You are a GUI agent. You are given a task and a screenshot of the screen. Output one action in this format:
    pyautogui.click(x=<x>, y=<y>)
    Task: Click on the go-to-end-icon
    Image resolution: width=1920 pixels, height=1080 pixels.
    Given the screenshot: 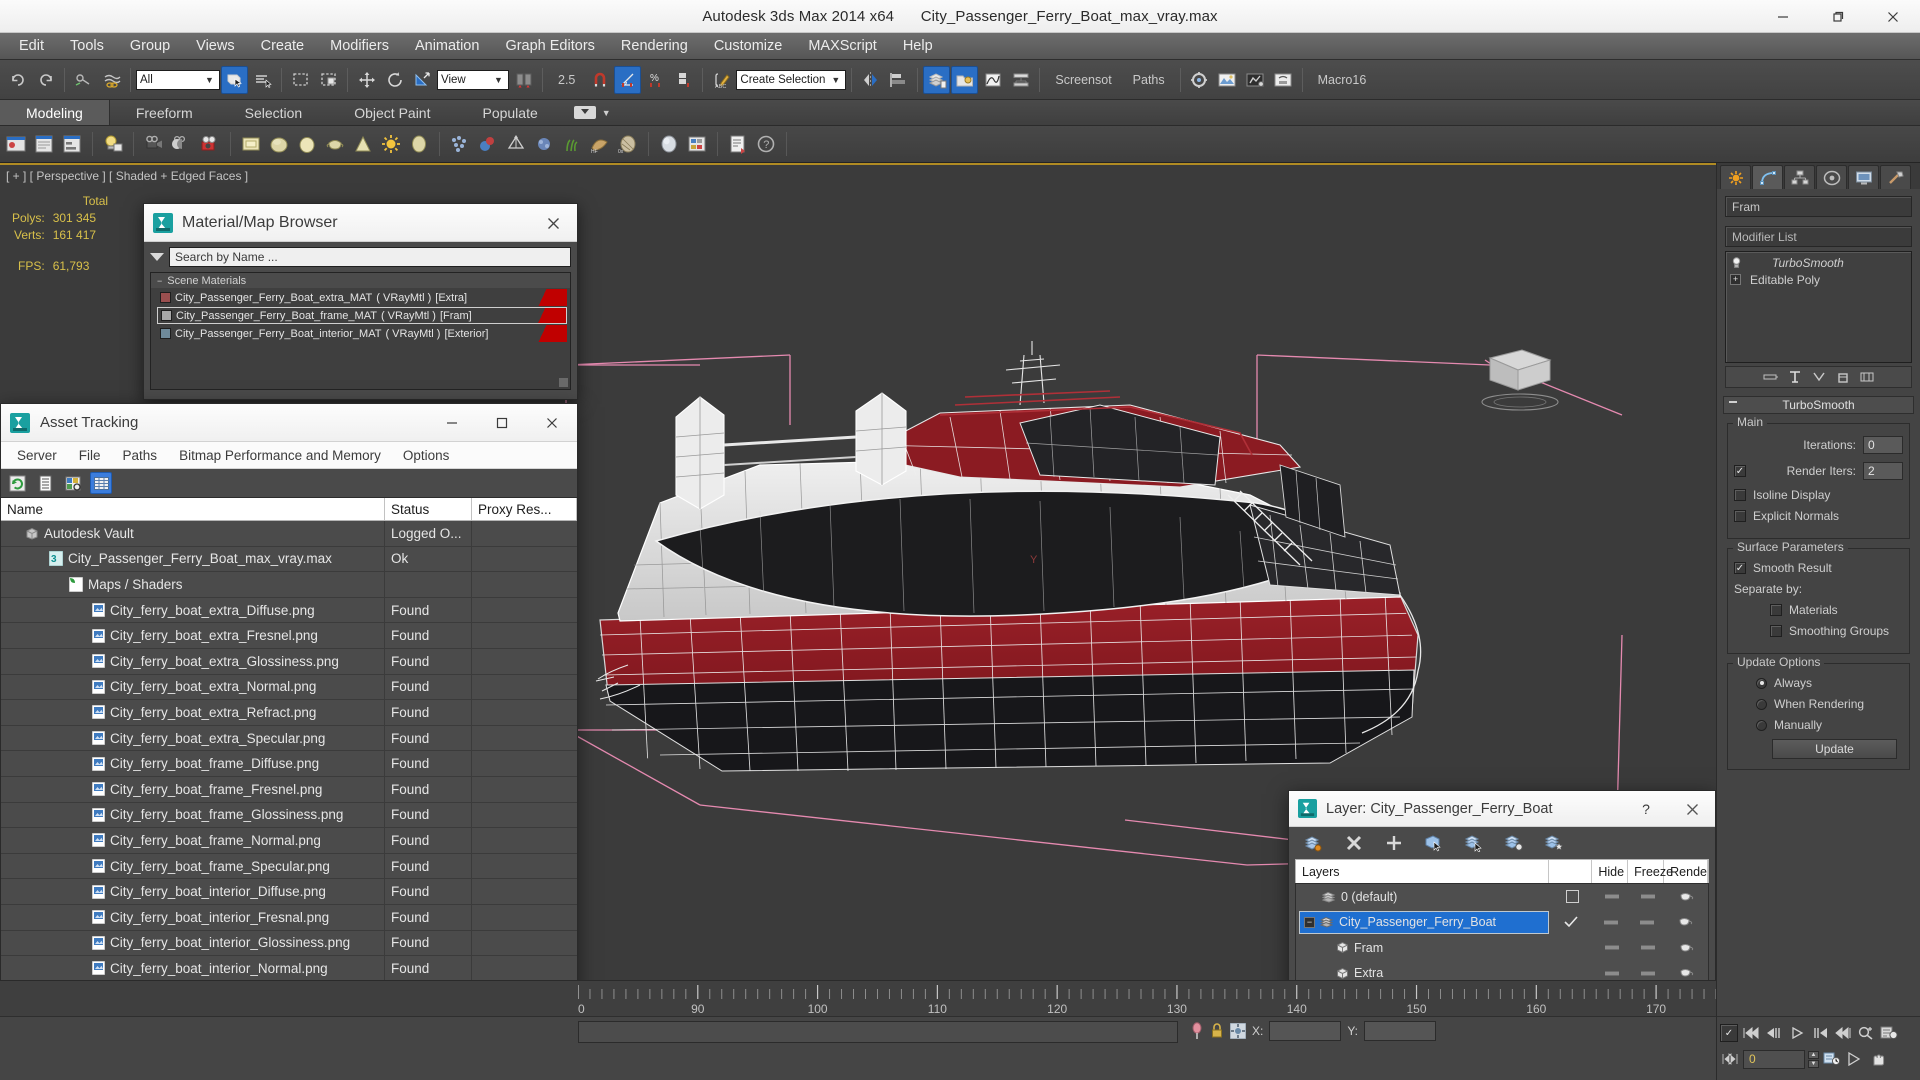 What is the action you would take?
    pyautogui.click(x=1843, y=1033)
    